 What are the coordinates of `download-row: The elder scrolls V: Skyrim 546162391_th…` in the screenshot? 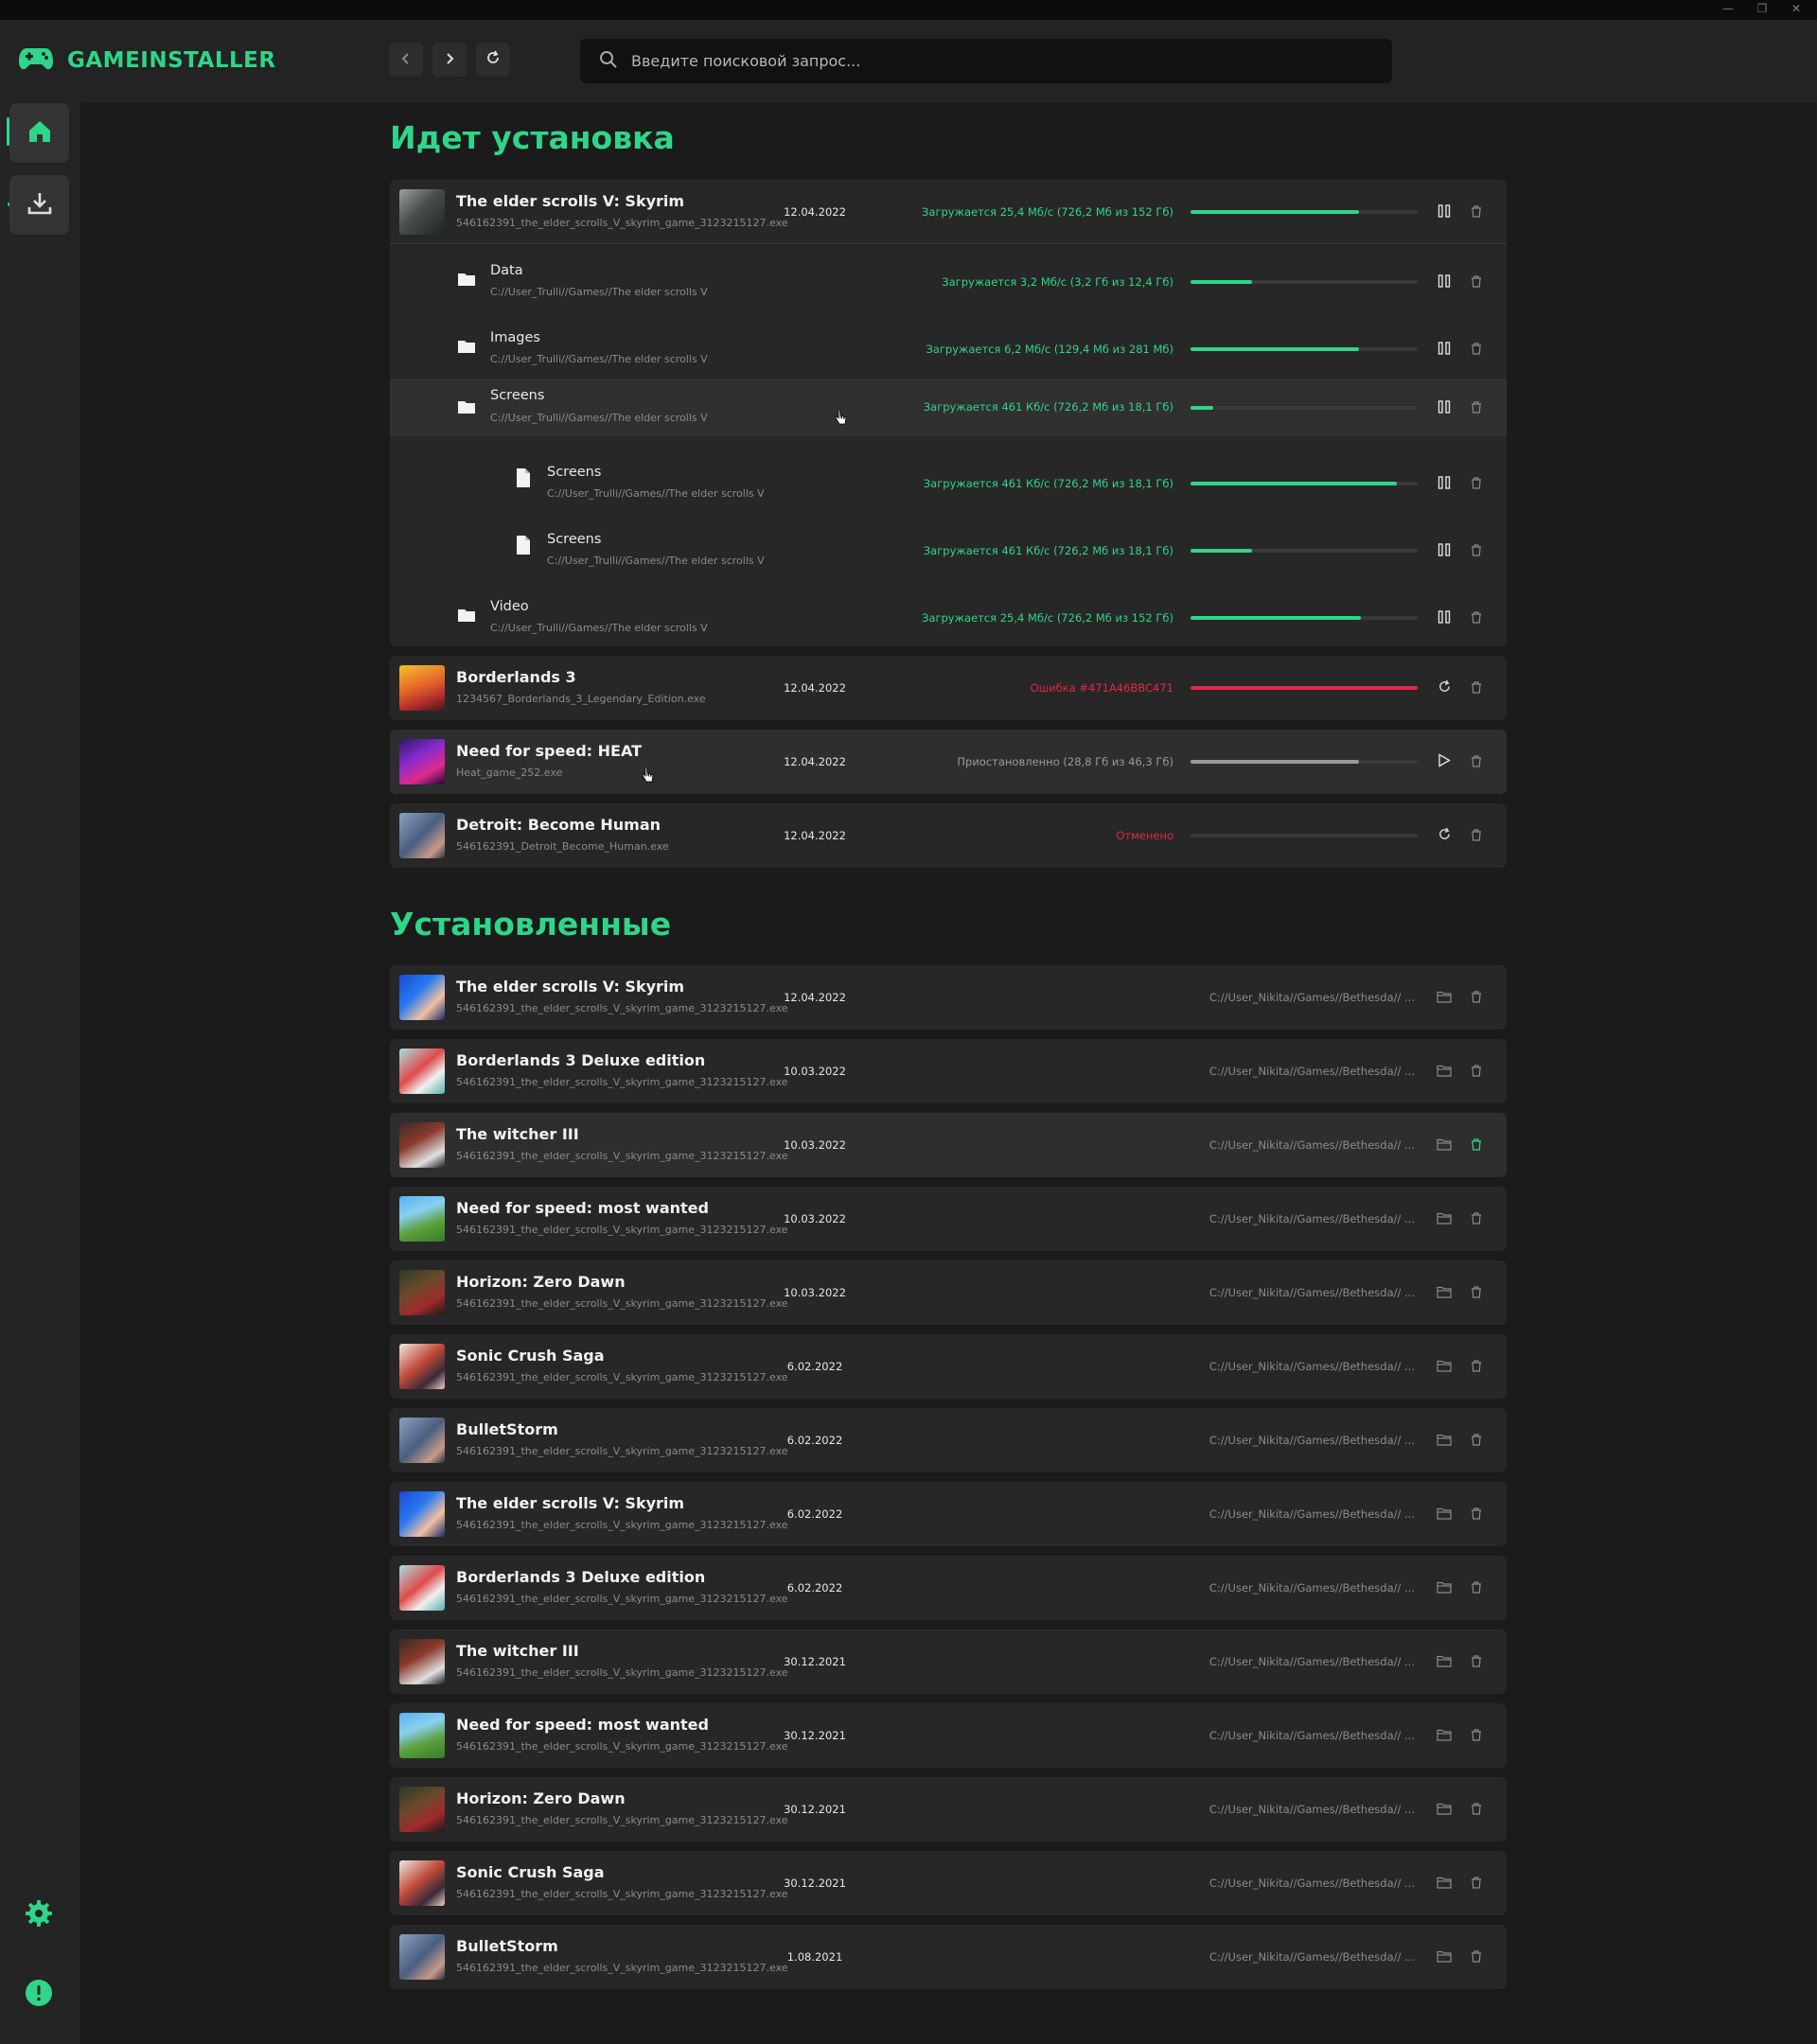 It's located at (949, 212).